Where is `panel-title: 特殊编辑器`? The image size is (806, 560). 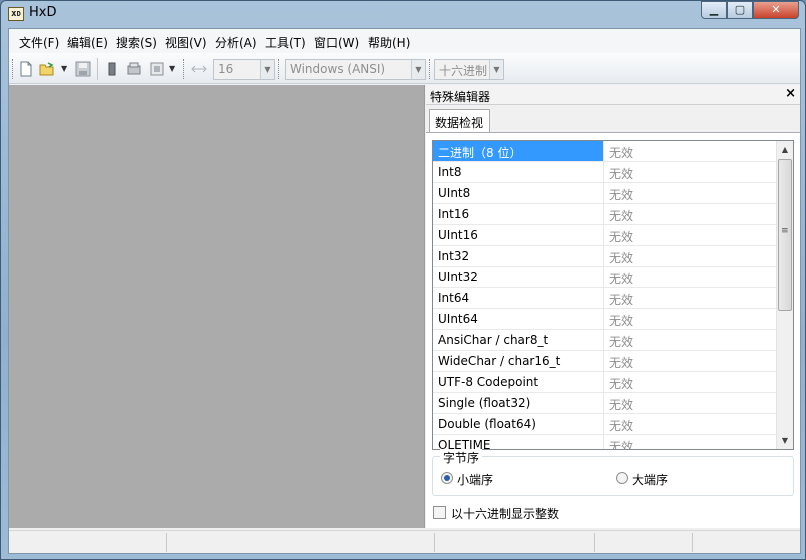
panel-title: 特殊编辑器 is located at coordinates (460, 97).